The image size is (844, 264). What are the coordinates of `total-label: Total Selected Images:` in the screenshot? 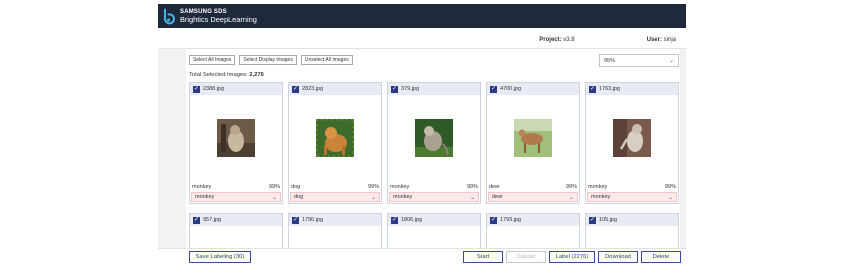 It's located at (218, 75).